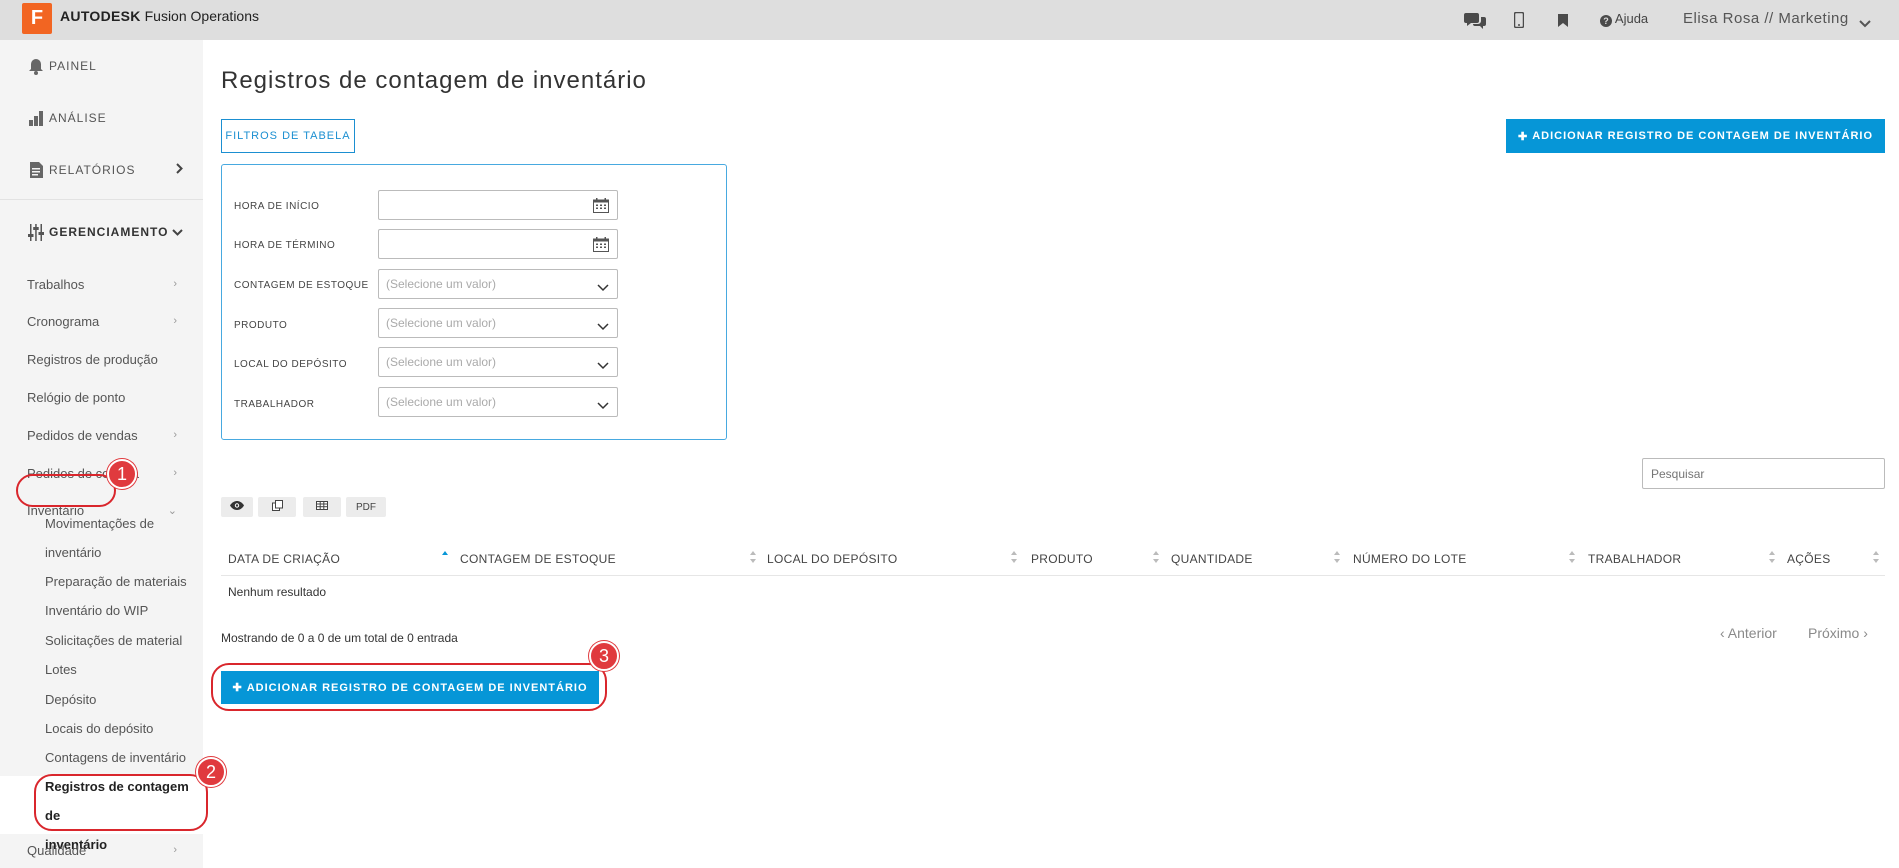 The image size is (1899, 868). I want to click on sidebar-item-gerenciamento: GERENCIAMENTO, so click(101, 232).